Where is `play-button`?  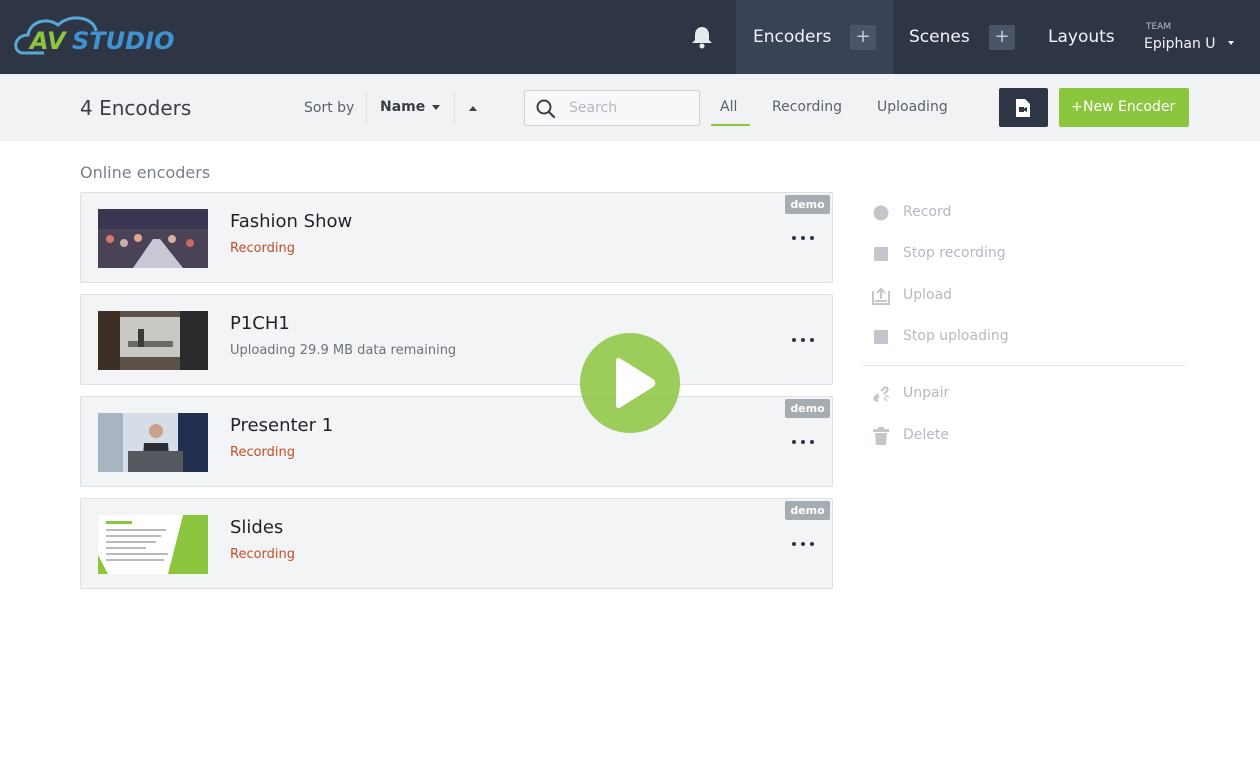 play-button is located at coordinates (630, 383).